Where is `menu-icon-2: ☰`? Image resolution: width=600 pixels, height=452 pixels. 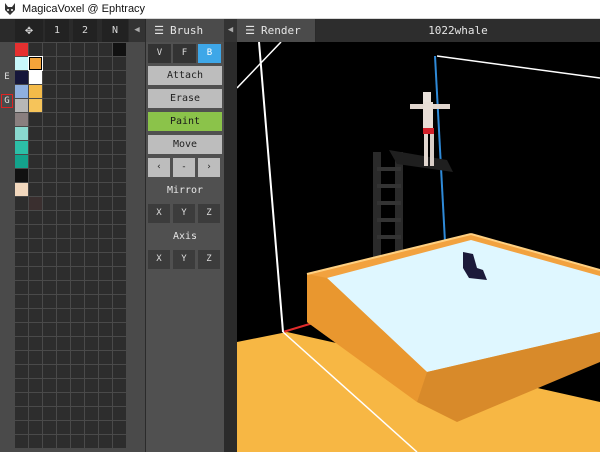
menu-icon-2: ☰ is located at coordinates (250, 30).